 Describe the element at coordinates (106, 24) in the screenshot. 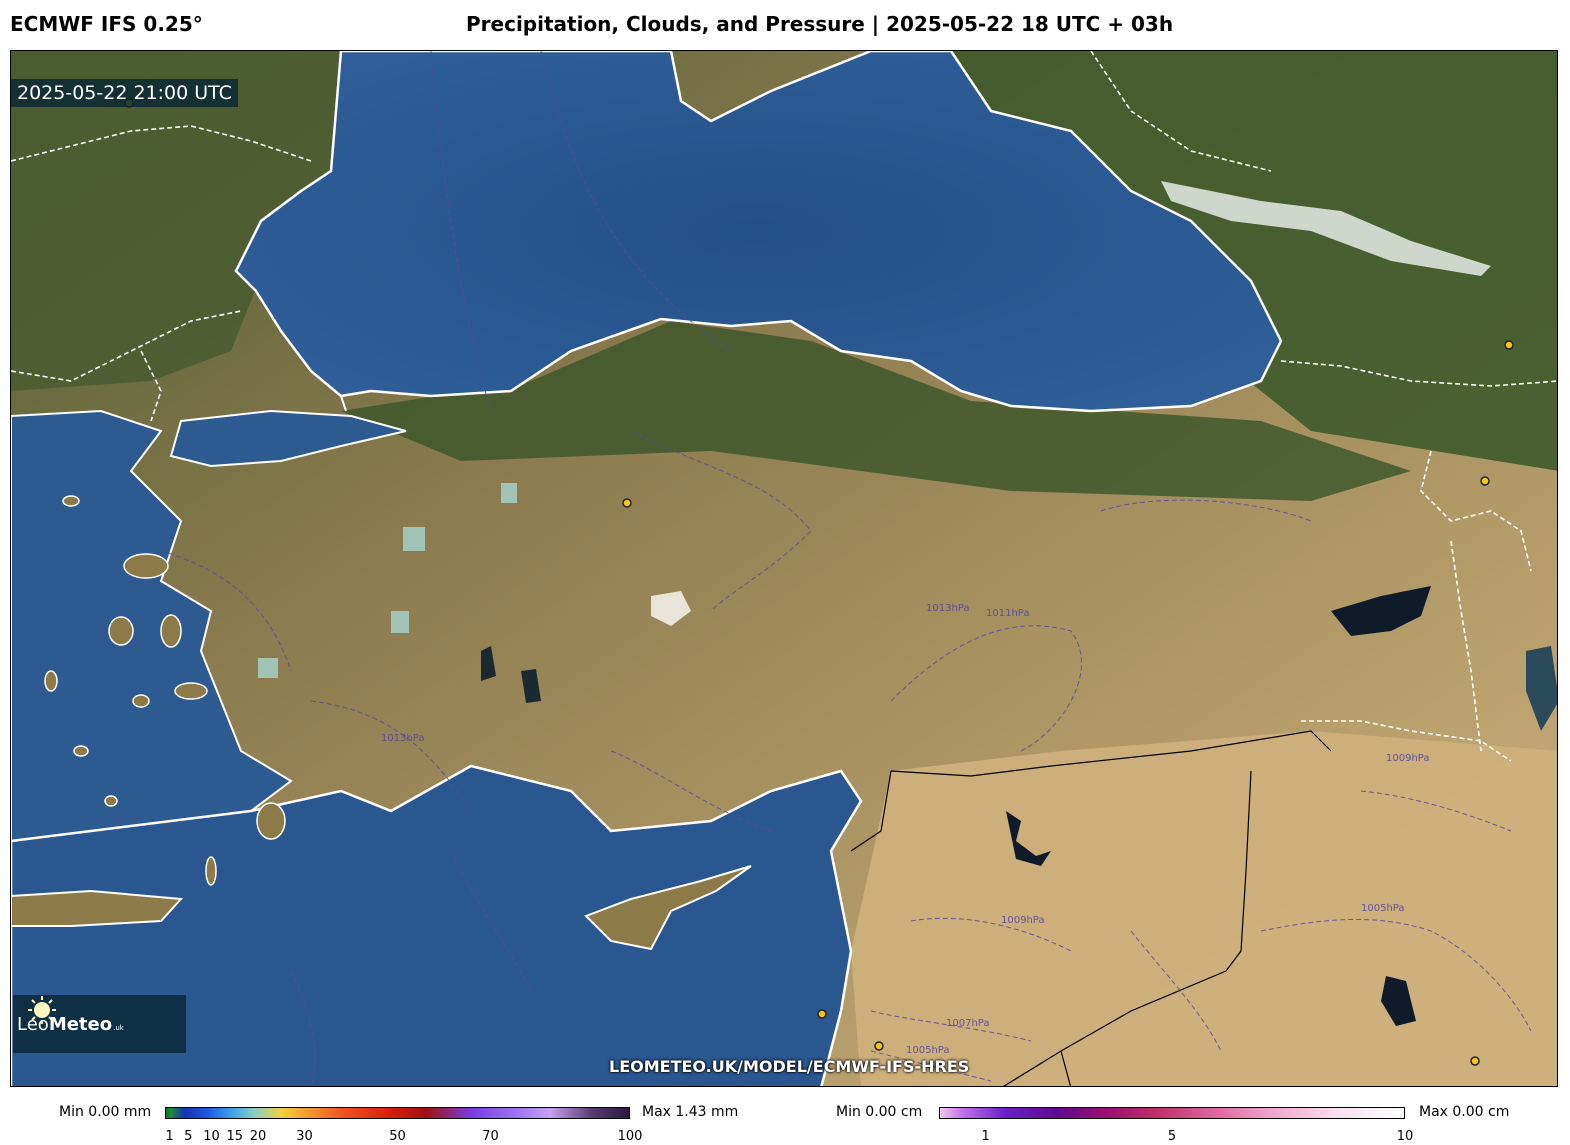

I see `model-name: ECMWF IFS 0.25°` at that location.